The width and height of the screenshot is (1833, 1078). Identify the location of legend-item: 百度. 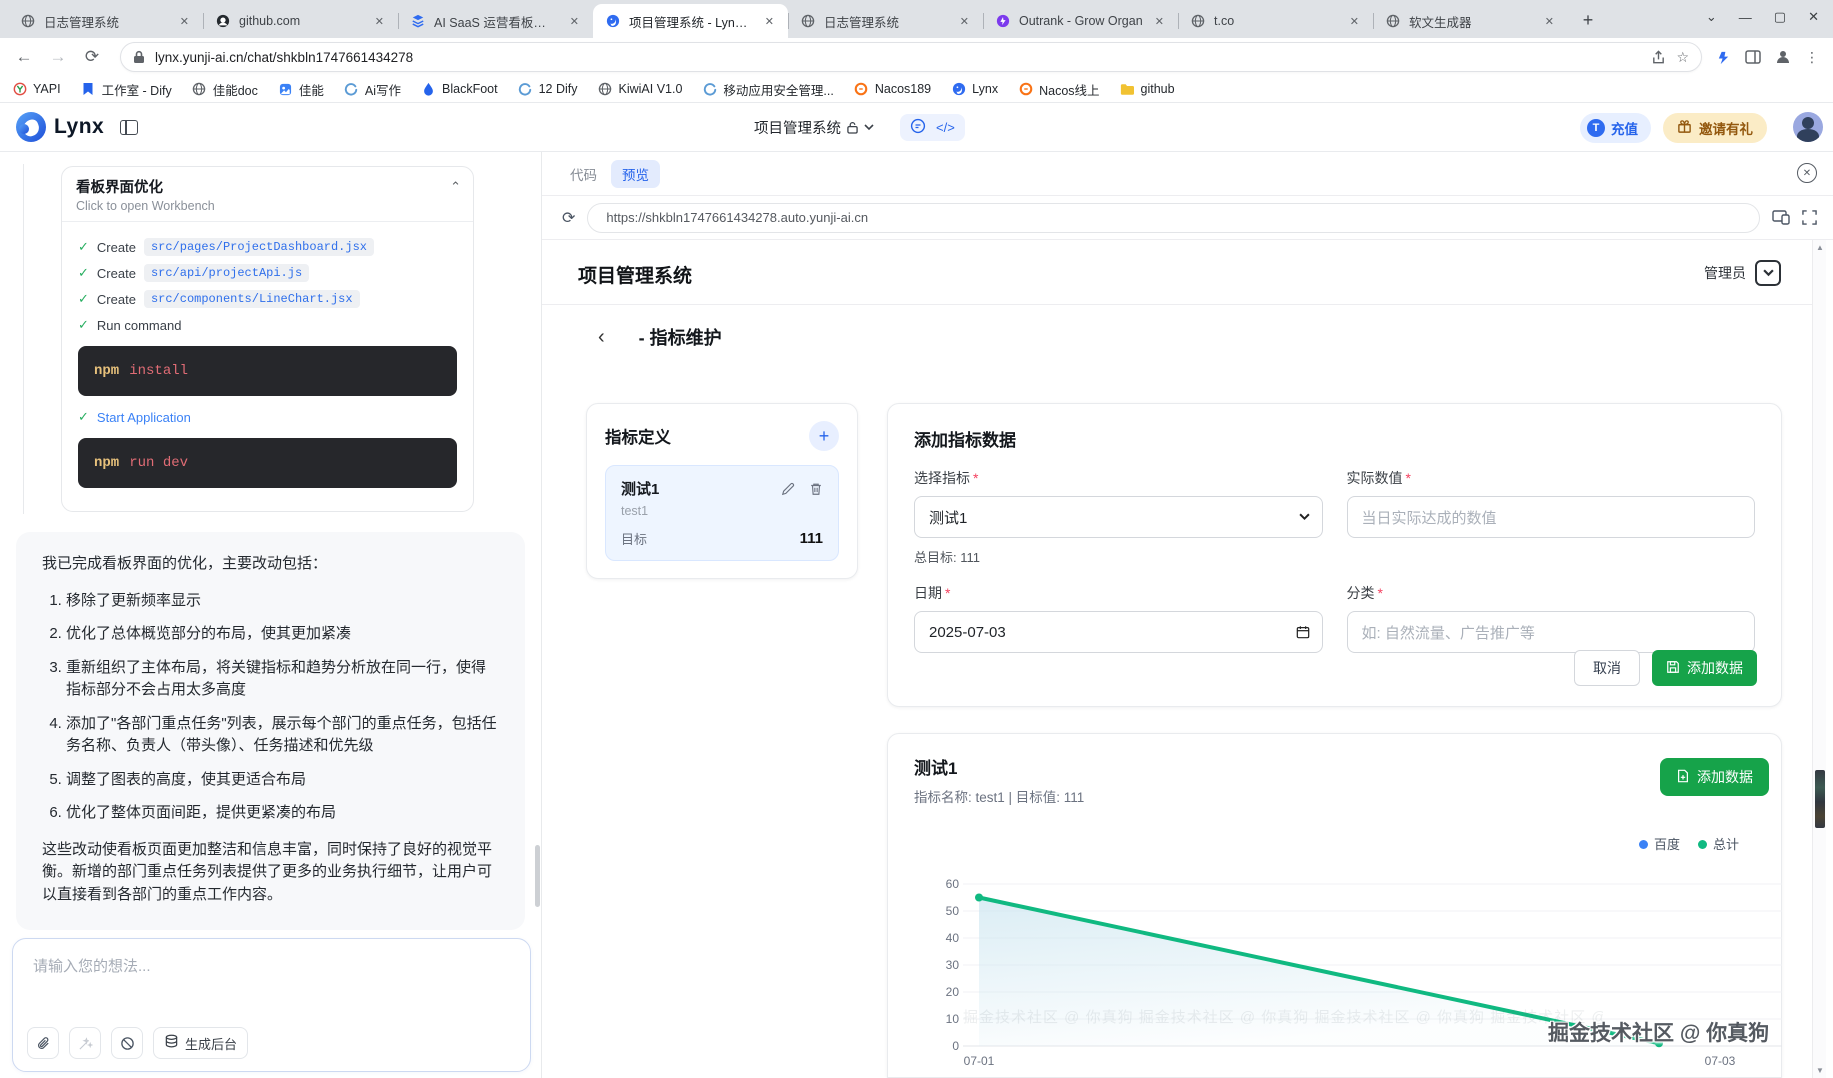
(1659, 843).